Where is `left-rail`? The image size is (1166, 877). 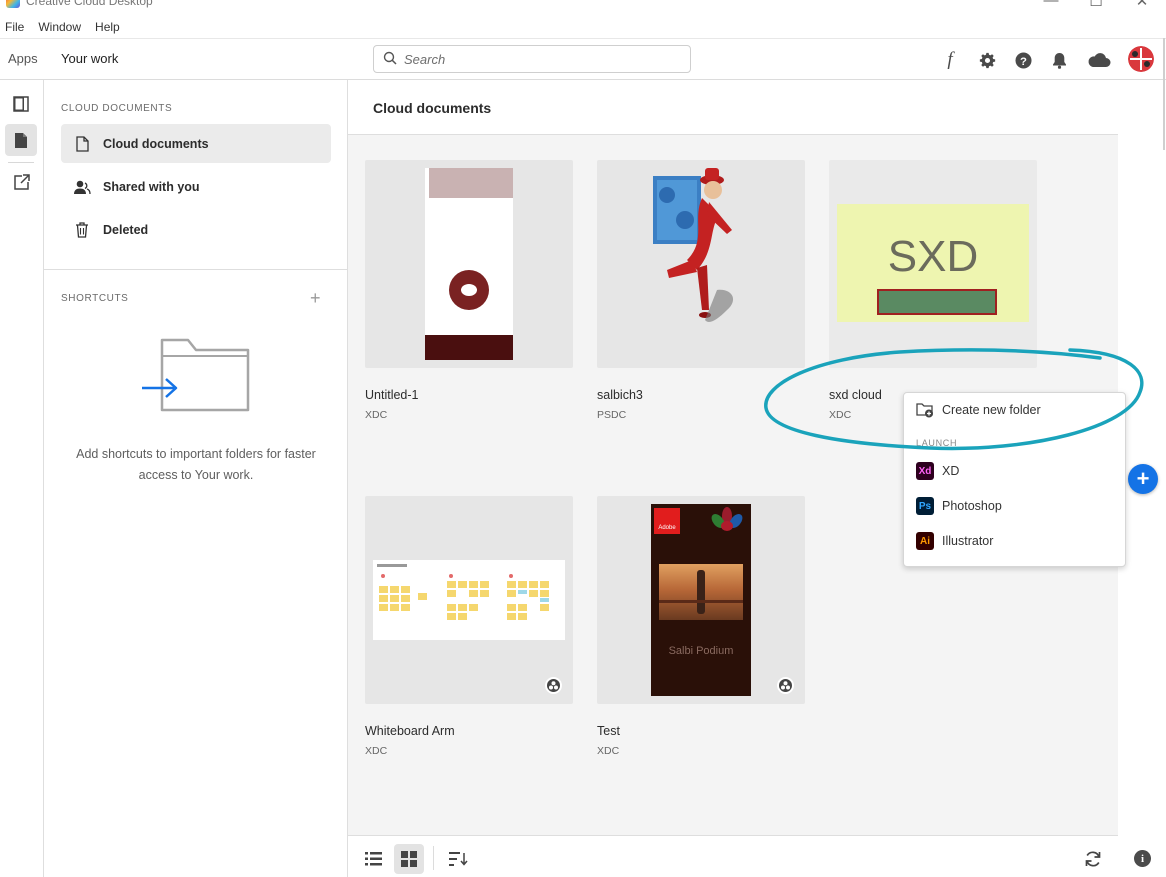 left-rail is located at coordinates (22, 478).